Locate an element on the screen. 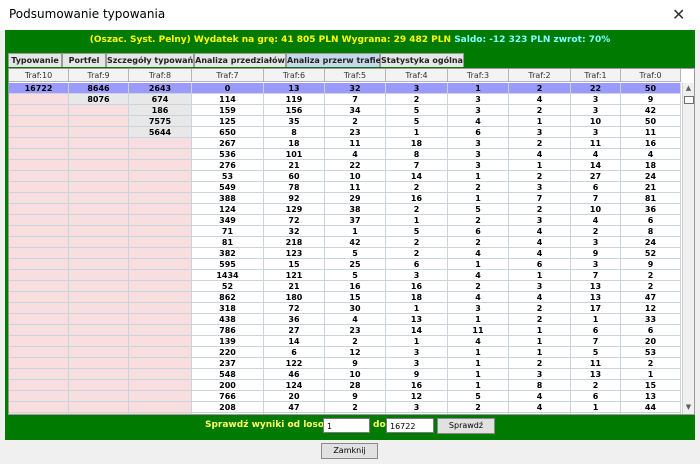  table-row: 200 124 28 16 1 8 2 15 is located at coordinates (345, 385).